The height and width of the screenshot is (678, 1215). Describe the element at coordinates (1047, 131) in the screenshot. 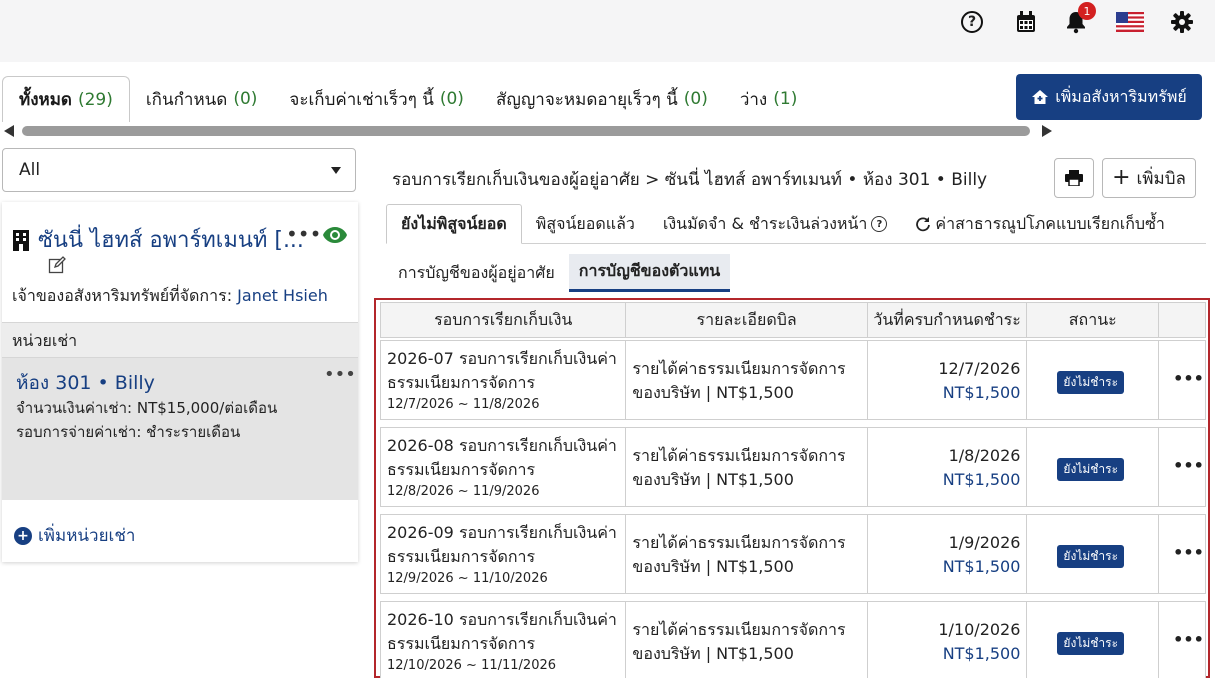

I see `scroll-right-icon` at that location.